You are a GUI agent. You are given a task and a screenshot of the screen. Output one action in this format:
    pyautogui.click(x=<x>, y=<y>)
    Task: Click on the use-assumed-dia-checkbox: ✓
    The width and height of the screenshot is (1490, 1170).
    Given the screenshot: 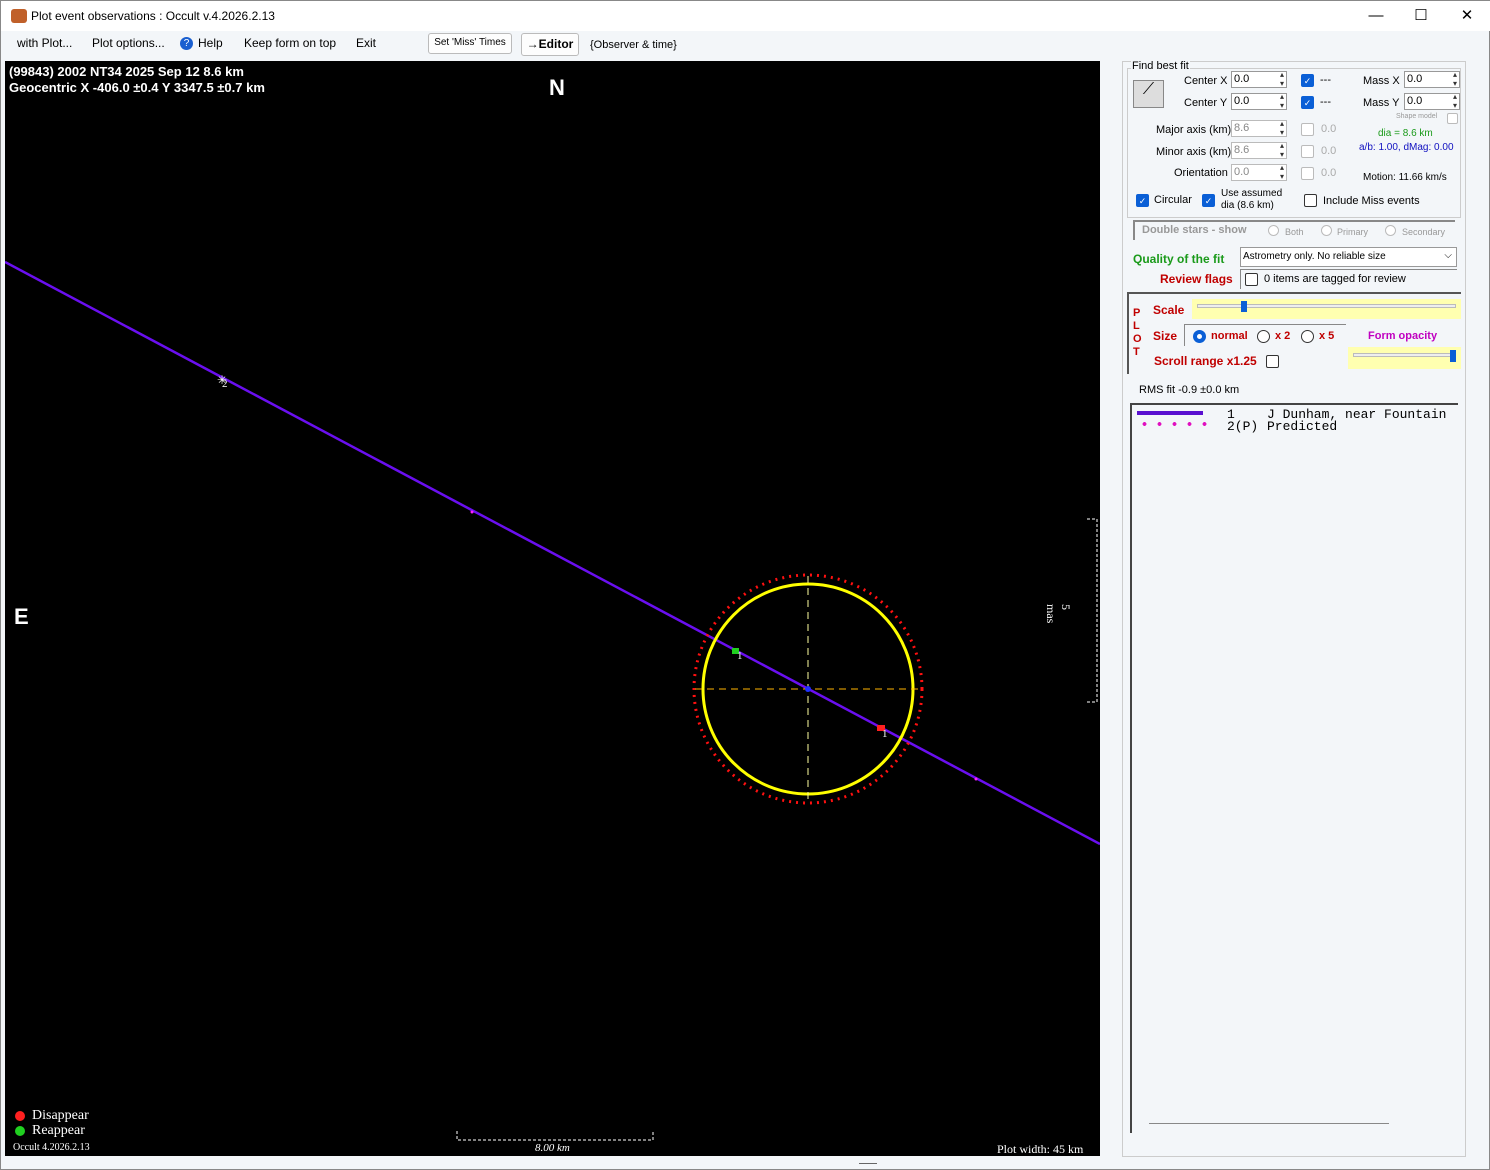 What is the action you would take?
    pyautogui.click(x=1208, y=200)
    